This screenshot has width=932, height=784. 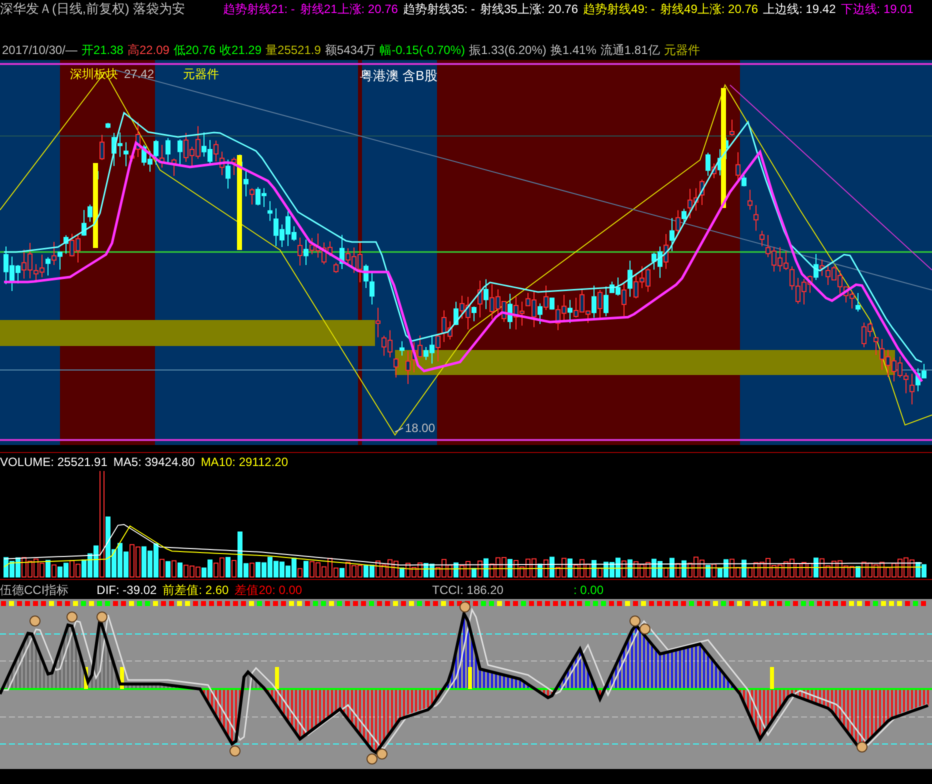 What do you see at coordinates (350, 50) in the screenshot?
I see `quote-value: 额5434万` at bounding box center [350, 50].